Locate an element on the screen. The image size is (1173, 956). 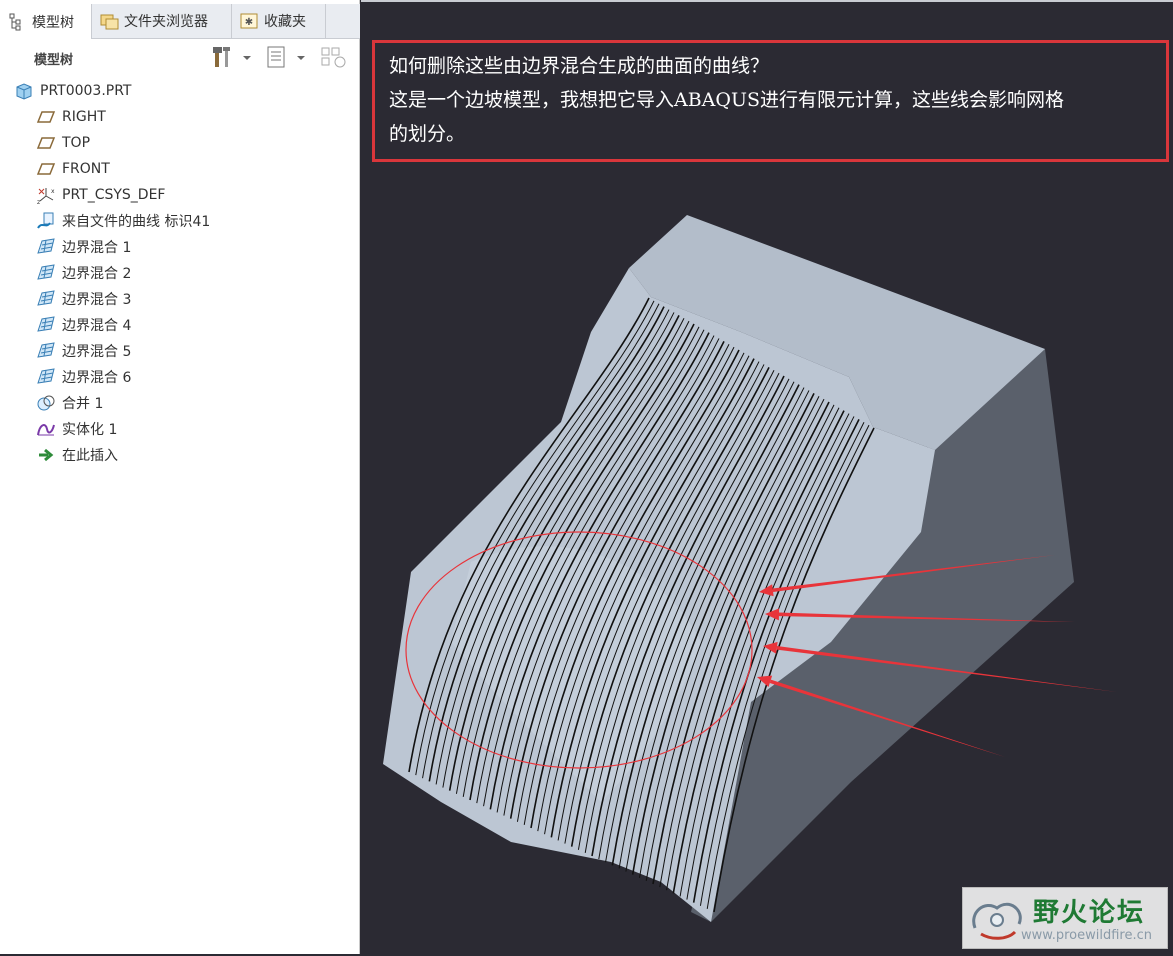
tree-item-label: PRT_CSYS_DEF is located at coordinates (114, 195).